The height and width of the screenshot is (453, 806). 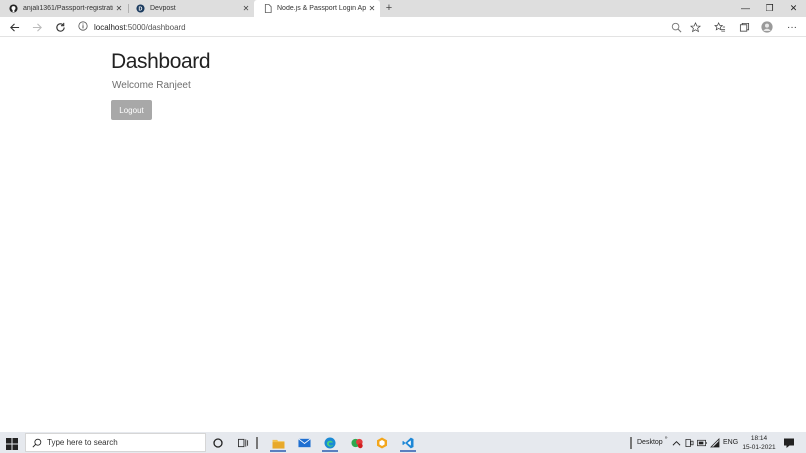 What do you see at coordinates (759, 443) in the screenshot?
I see `system-clock: 18:14 15-01-2021` at bounding box center [759, 443].